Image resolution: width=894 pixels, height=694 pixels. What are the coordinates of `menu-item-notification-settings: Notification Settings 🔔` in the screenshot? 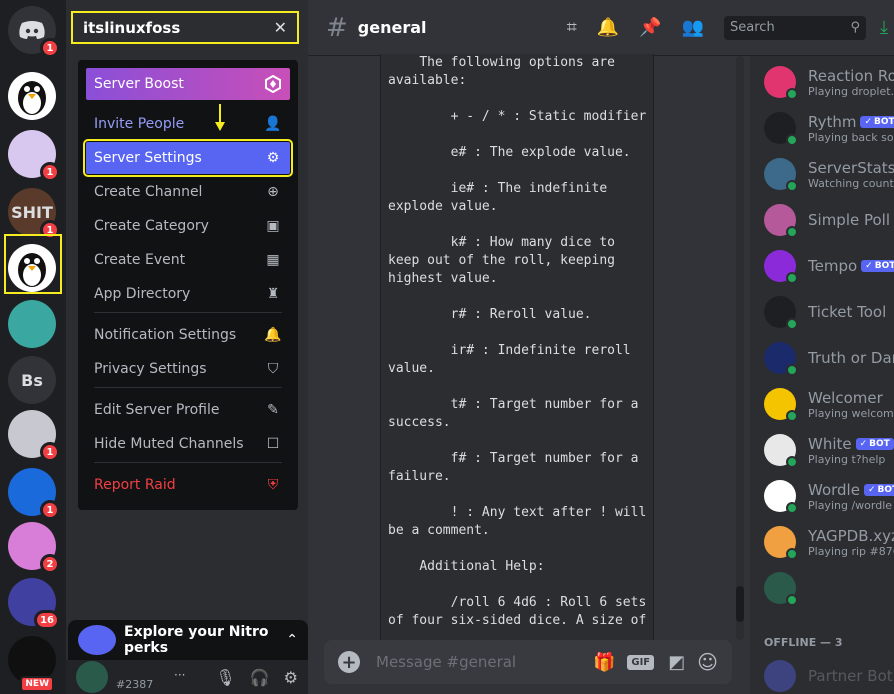 It's located at (188, 335).